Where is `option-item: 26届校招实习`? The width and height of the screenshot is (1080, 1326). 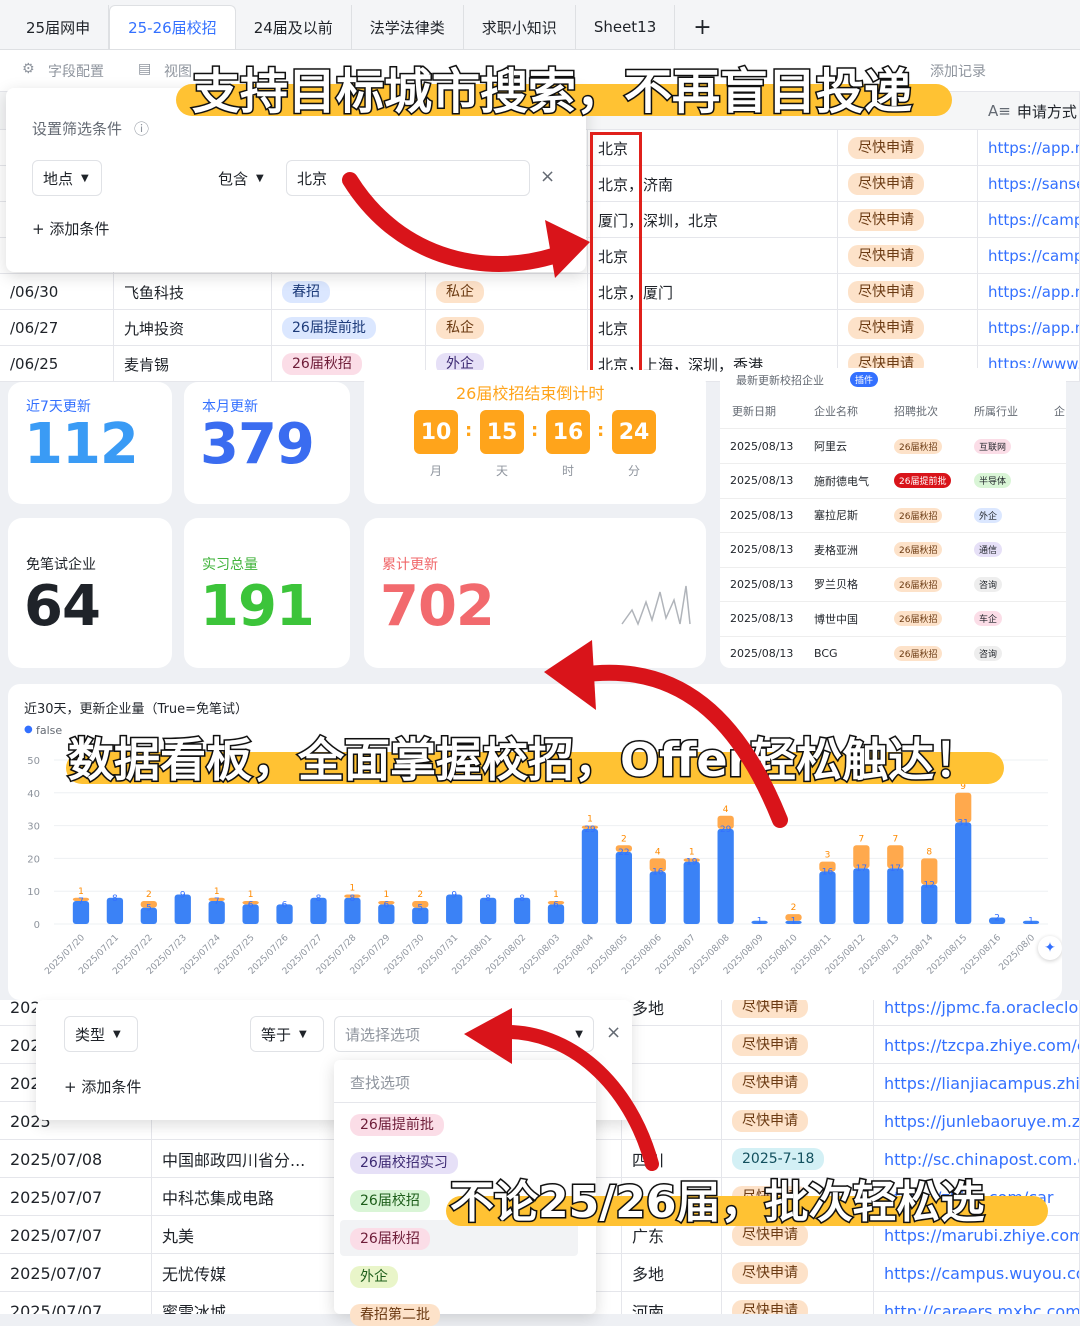 option-item: 26届校招实习 is located at coordinates (404, 1163).